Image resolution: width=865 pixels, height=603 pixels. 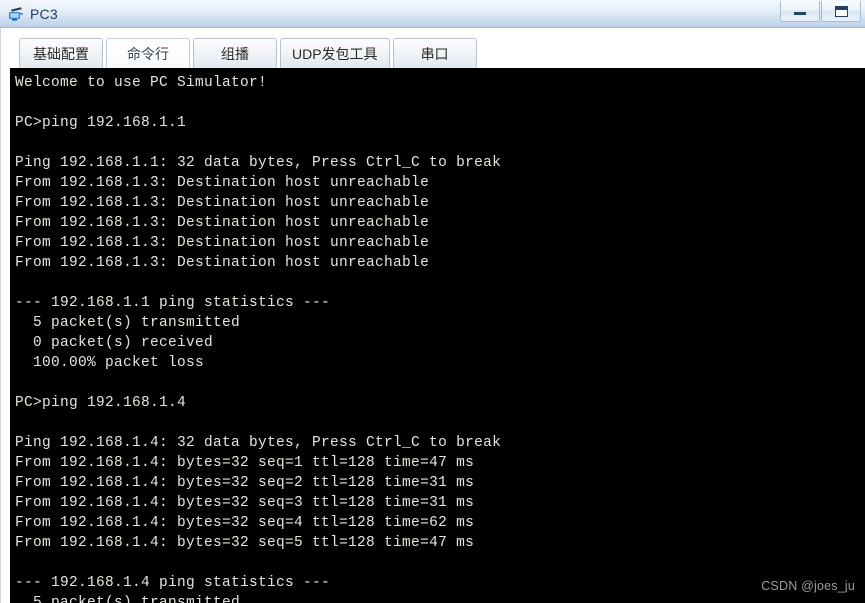 What do you see at coordinates (101, 403) in the screenshot?
I see `terminal-line: PC>ping 192.168.1.4` at bounding box center [101, 403].